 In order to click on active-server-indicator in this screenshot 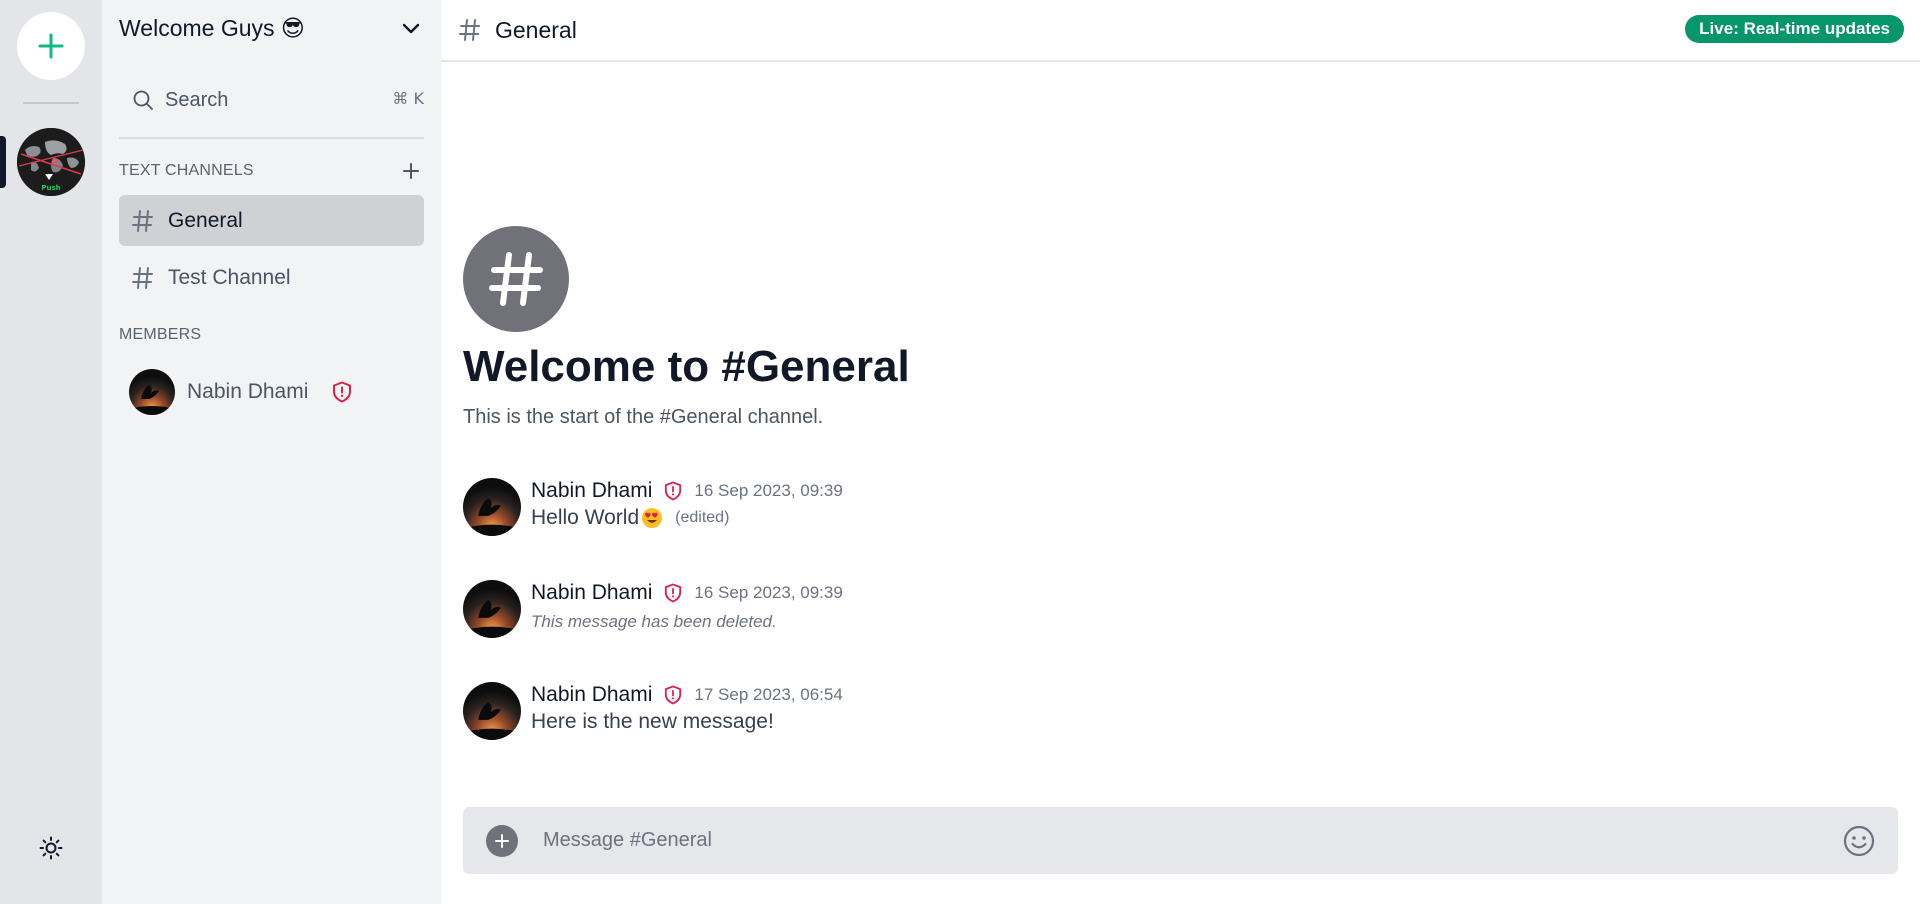, I will do `click(3, 162)`.